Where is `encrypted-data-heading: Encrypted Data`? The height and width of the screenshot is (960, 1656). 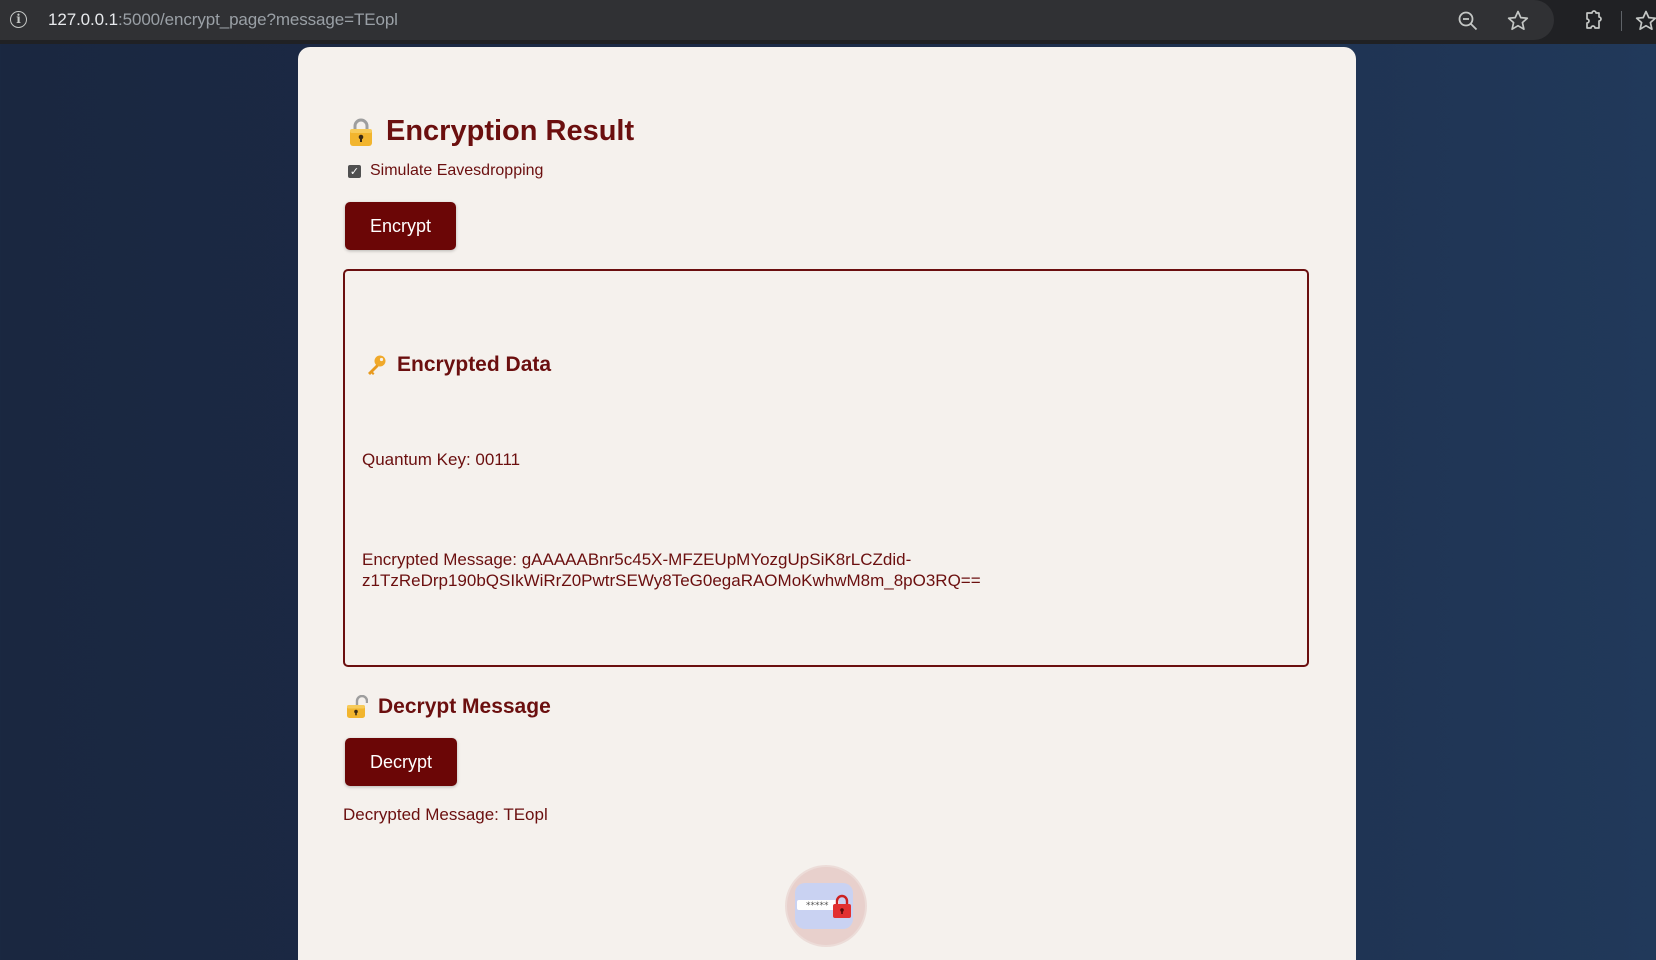
encrypted-data-heading: Encrypted Data is located at coordinates (458, 365).